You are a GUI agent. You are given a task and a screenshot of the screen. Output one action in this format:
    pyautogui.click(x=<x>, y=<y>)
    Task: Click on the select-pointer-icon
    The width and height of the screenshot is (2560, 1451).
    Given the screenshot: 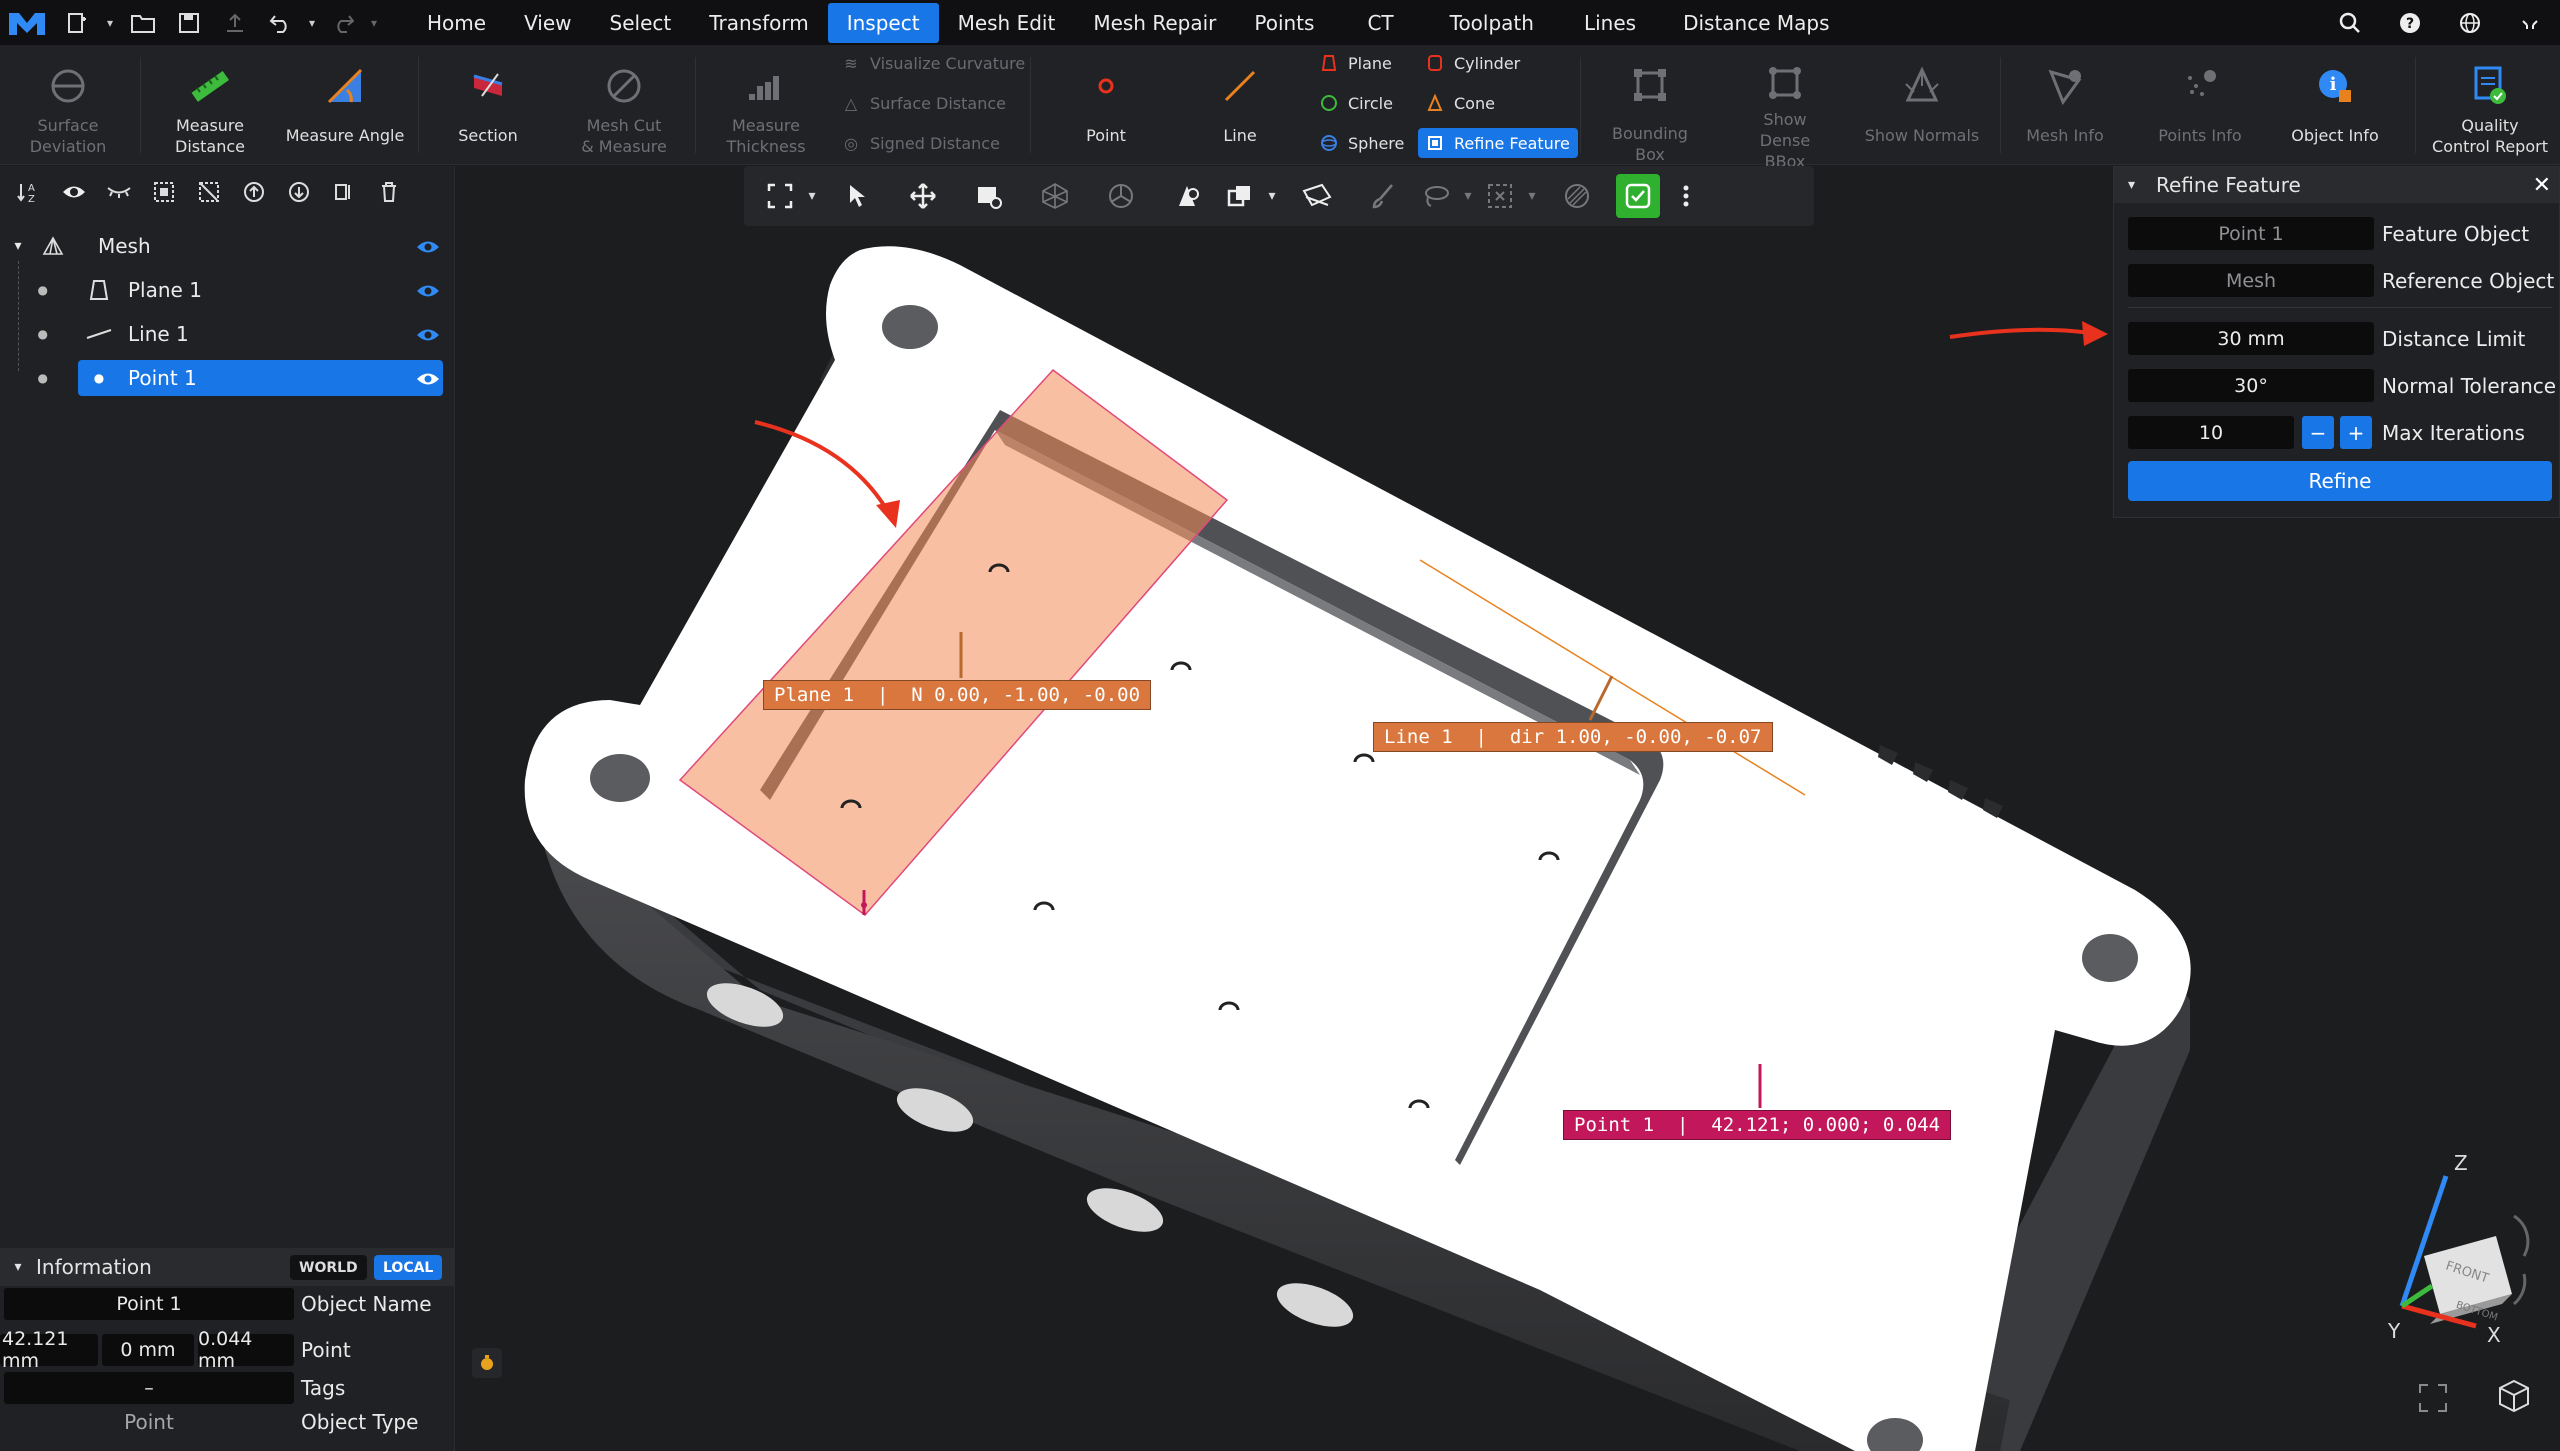 What is the action you would take?
    pyautogui.click(x=857, y=196)
    